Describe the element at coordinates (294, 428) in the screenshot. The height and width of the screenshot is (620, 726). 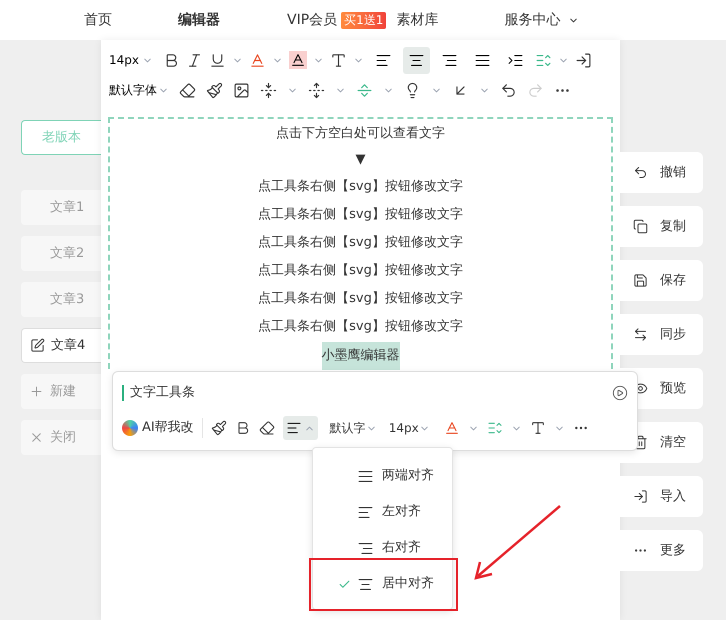
I see `align-left-icon` at that location.